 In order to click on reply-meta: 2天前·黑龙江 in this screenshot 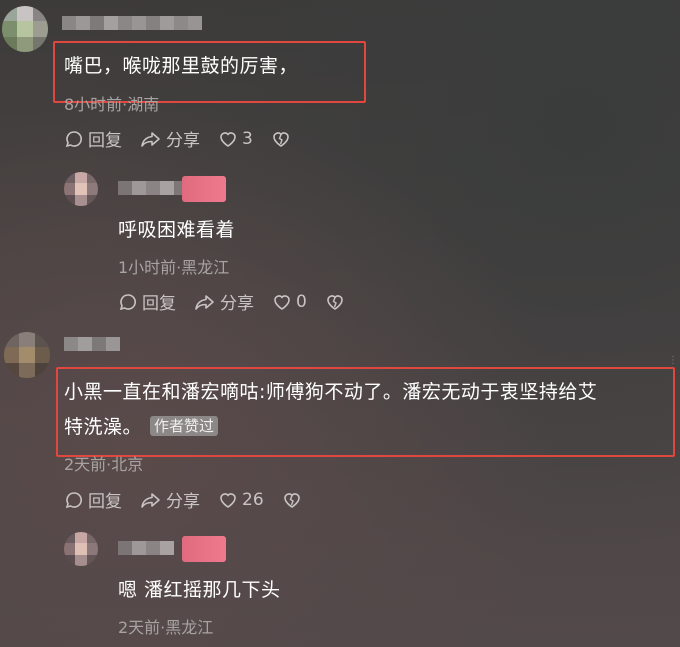, I will do `click(166, 627)`.